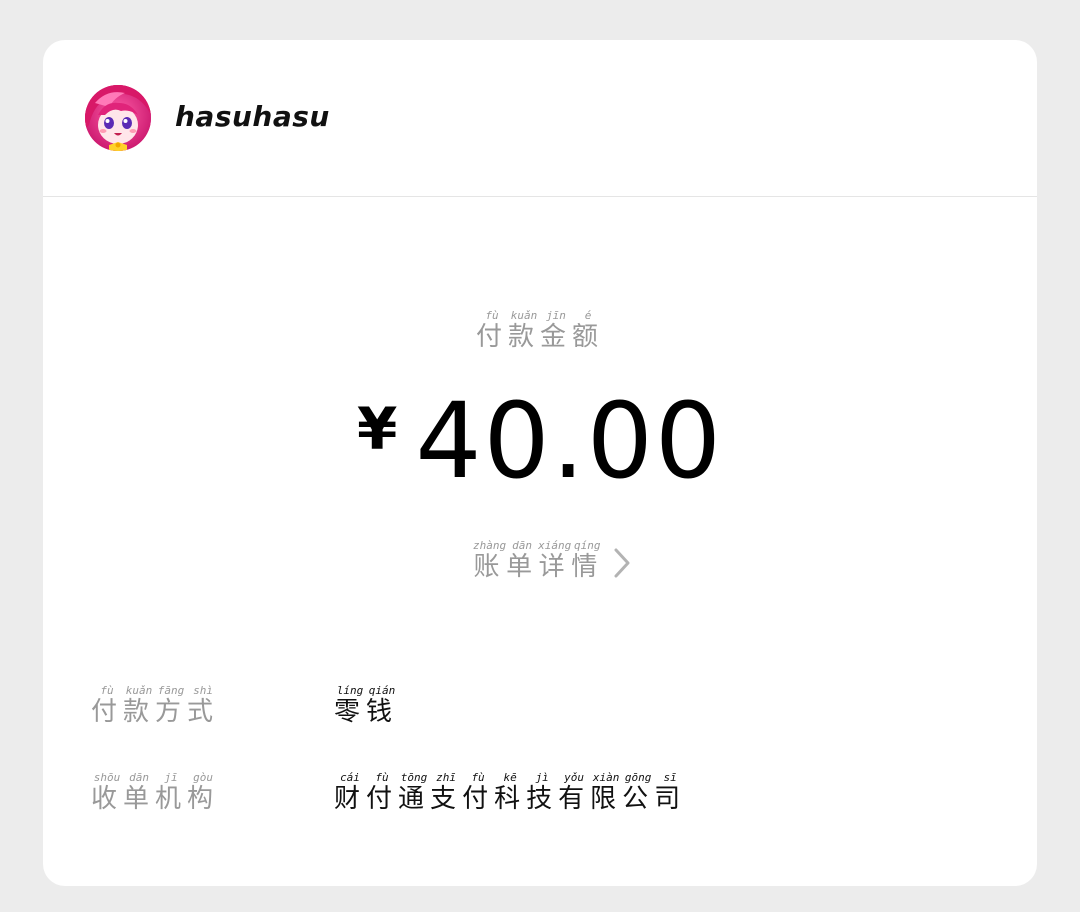  Describe the element at coordinates (382, 690) in the screenshot. I see `pinyin-annotation: qián` at that location.